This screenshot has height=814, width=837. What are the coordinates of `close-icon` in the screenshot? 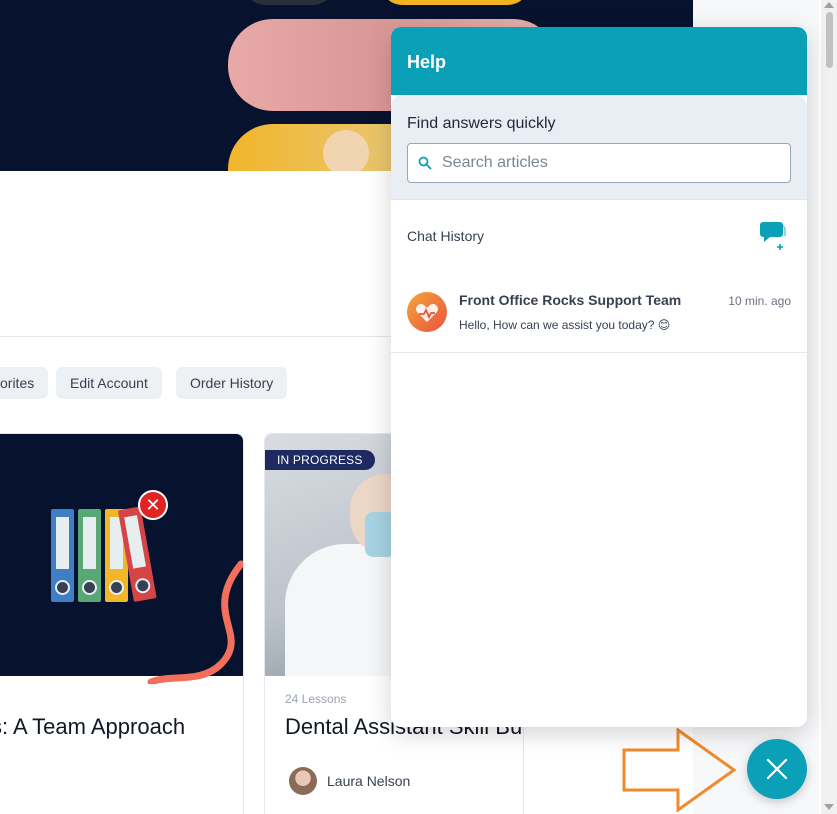 It's located at (777, 769).